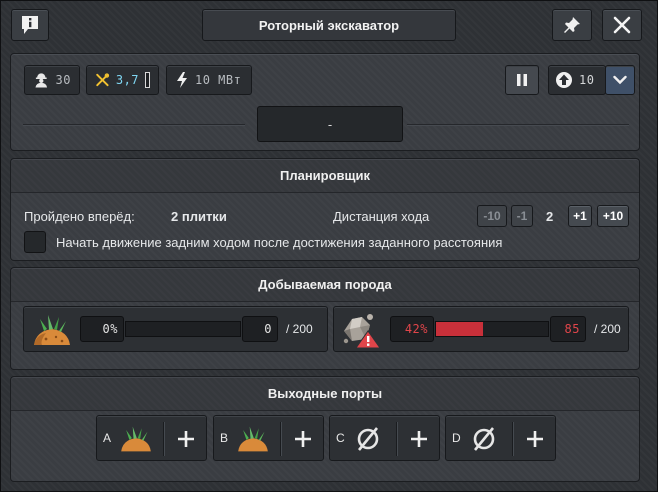  Describe the element at coordinates (218, 80) in the screenshot. I see `power-value: 10 МВт` at that location.